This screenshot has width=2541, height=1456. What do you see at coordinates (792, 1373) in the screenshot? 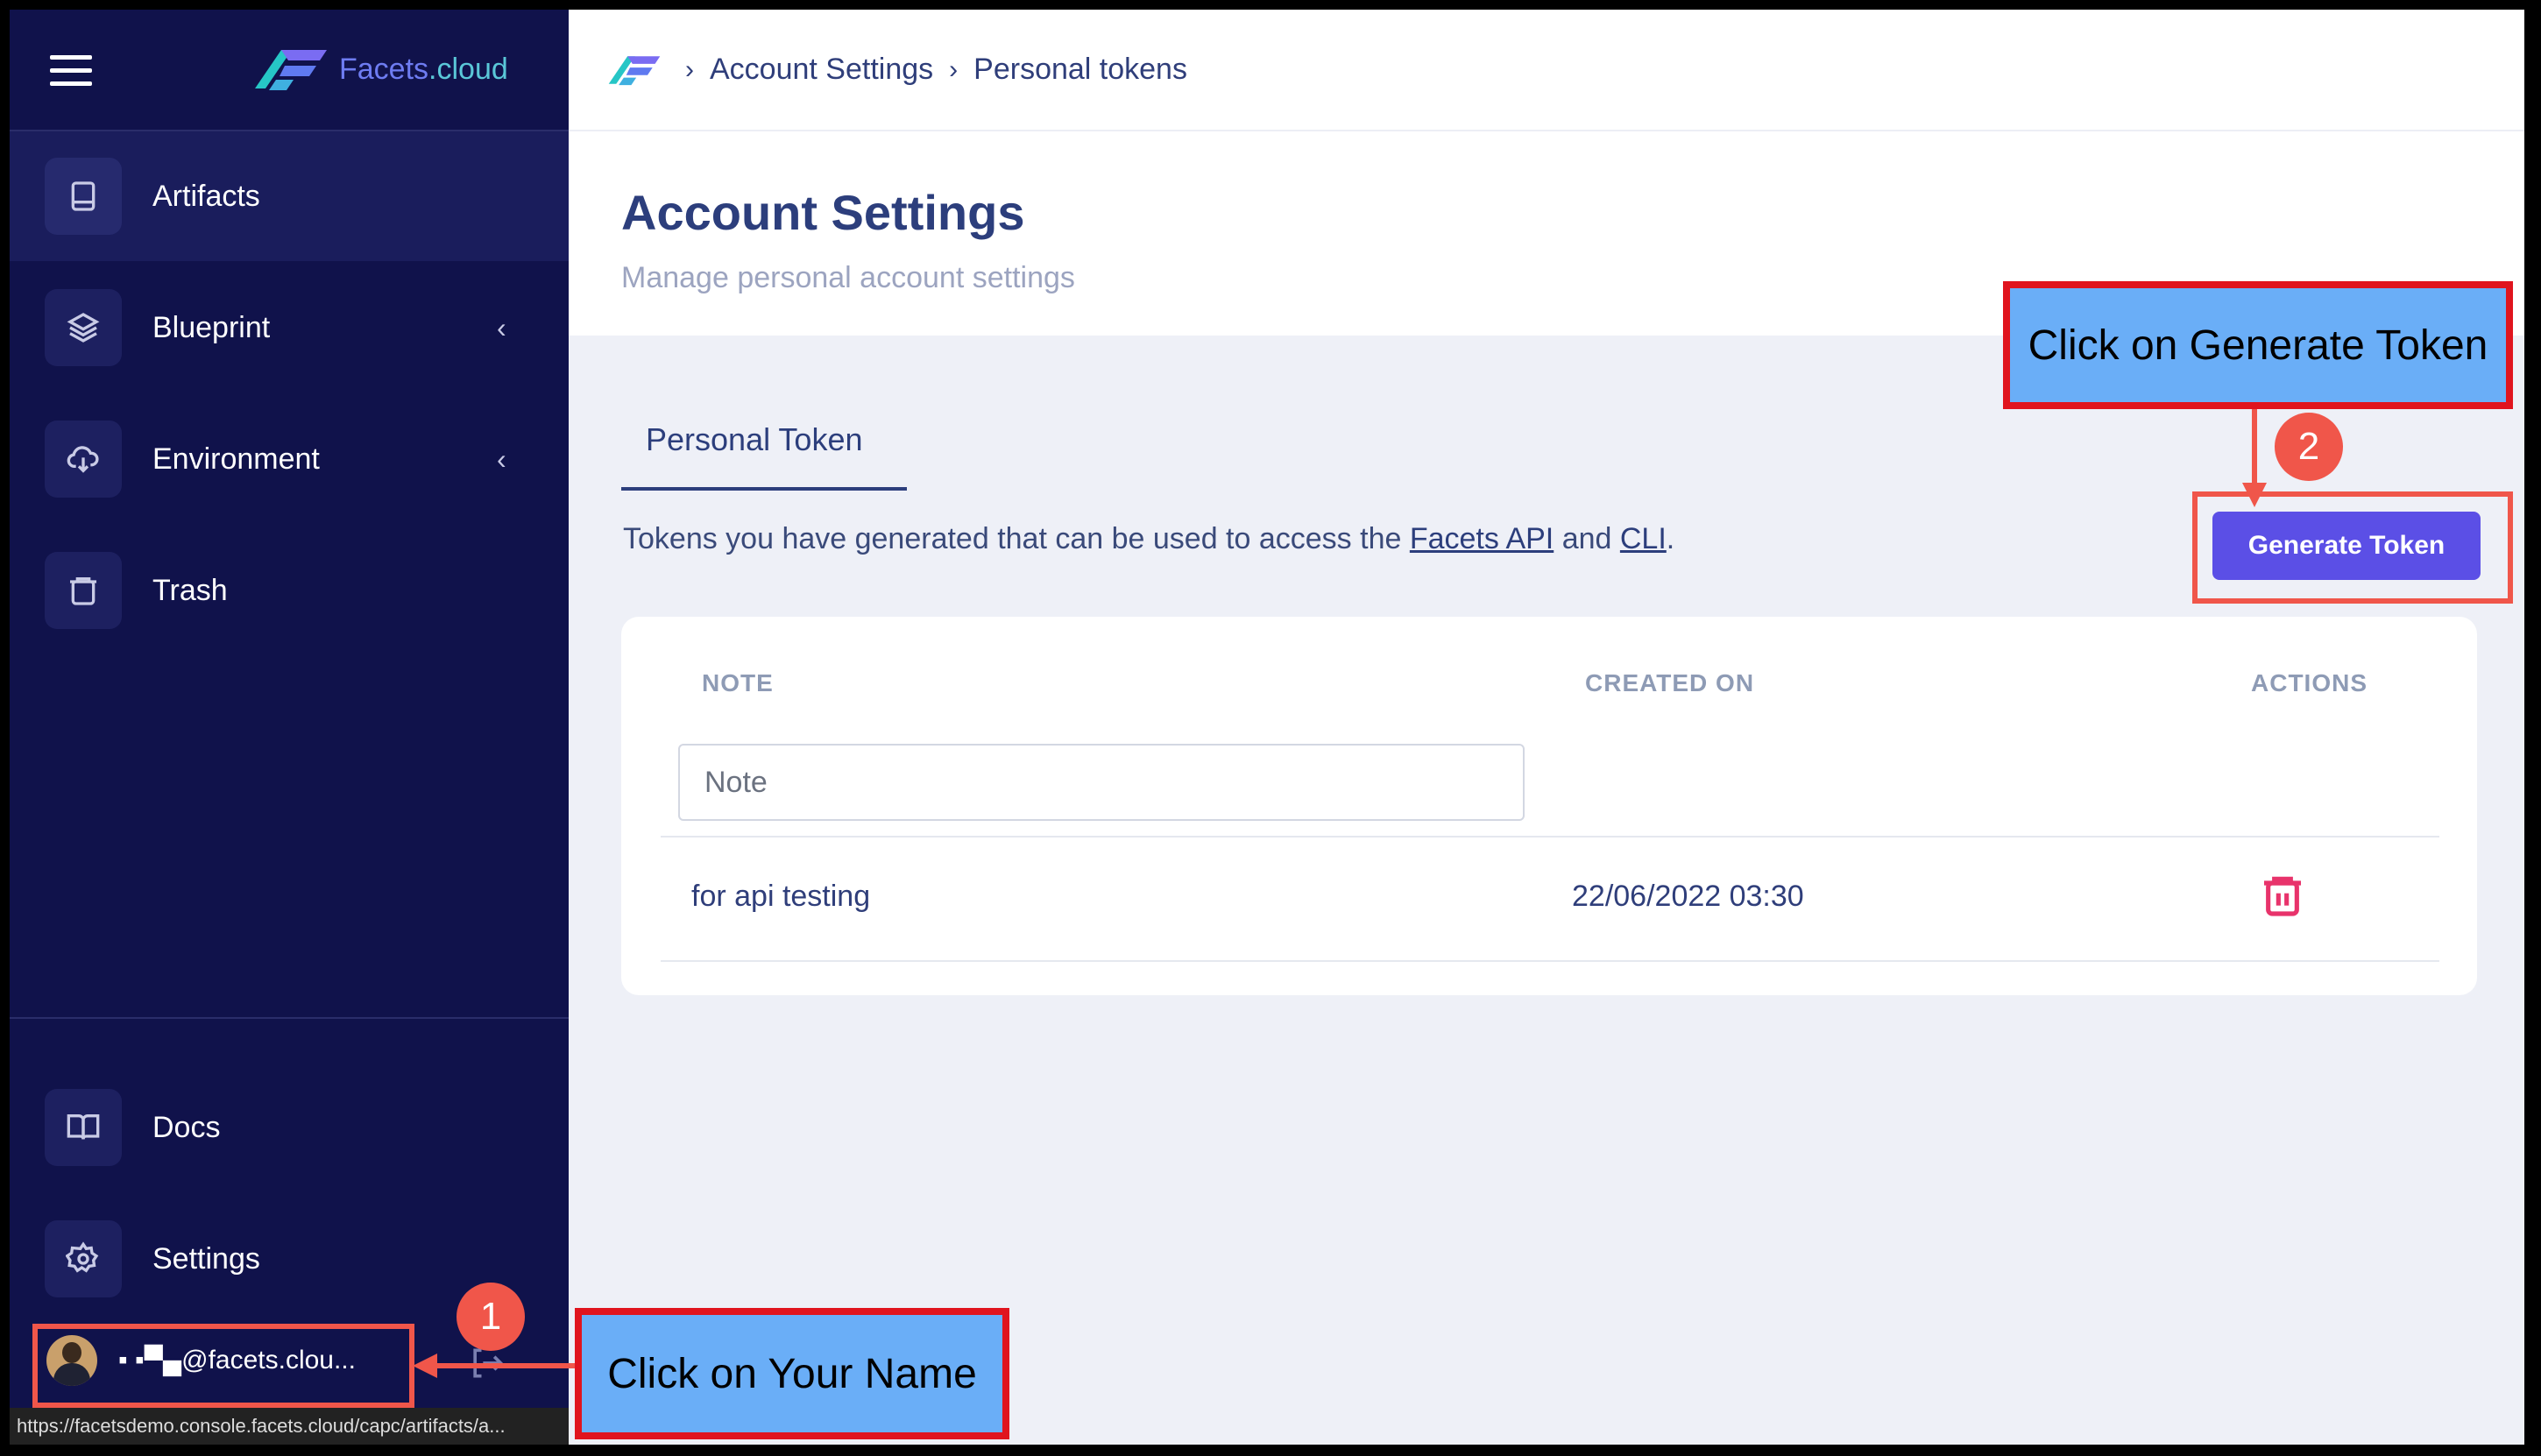
I see `callout-click-your-name: Click on Your Name` at bounding box center [792, 1373].